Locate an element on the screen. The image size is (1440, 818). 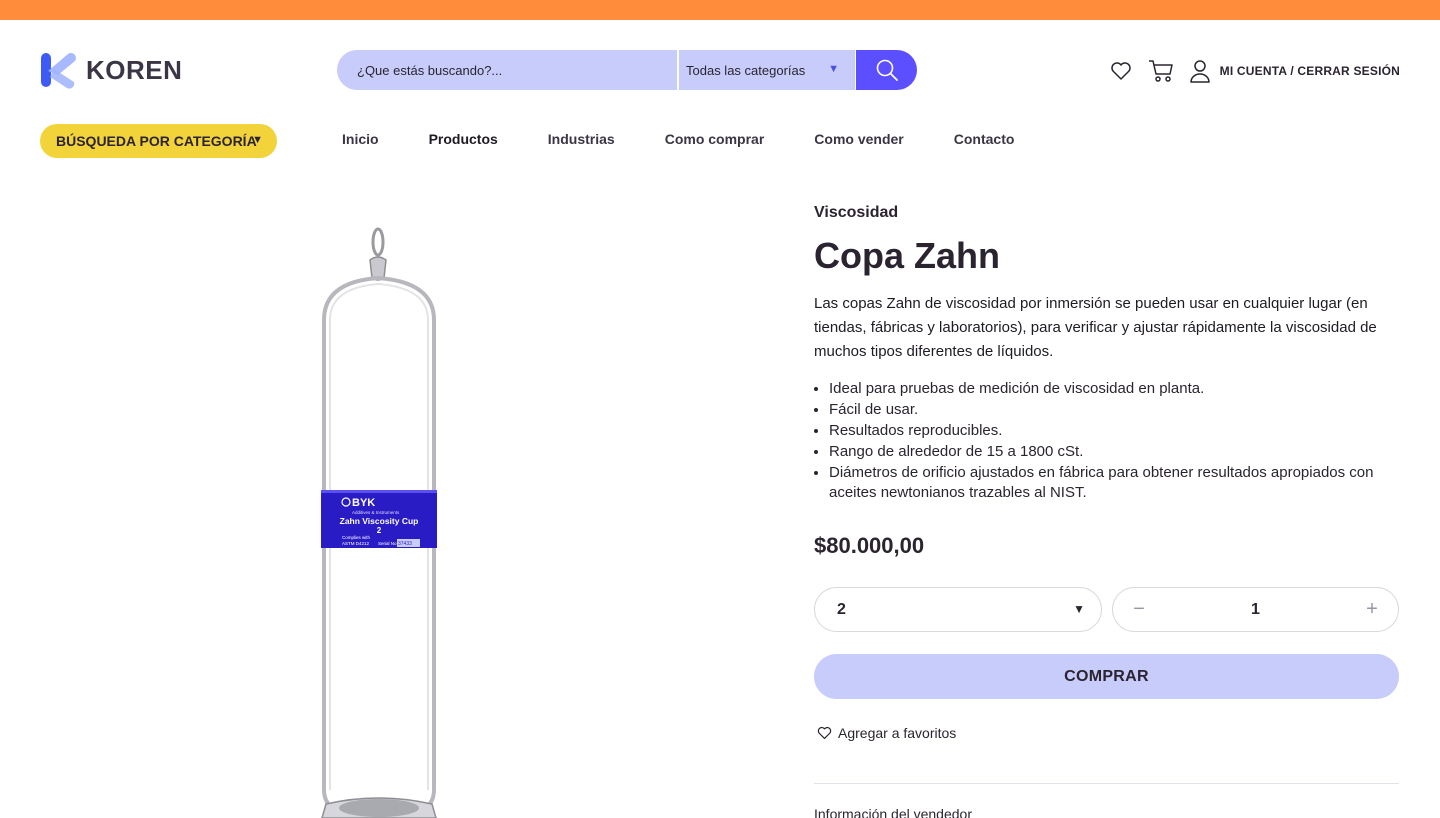
nav-item-como-vender: Como vender is located at coordinates (858, 139).